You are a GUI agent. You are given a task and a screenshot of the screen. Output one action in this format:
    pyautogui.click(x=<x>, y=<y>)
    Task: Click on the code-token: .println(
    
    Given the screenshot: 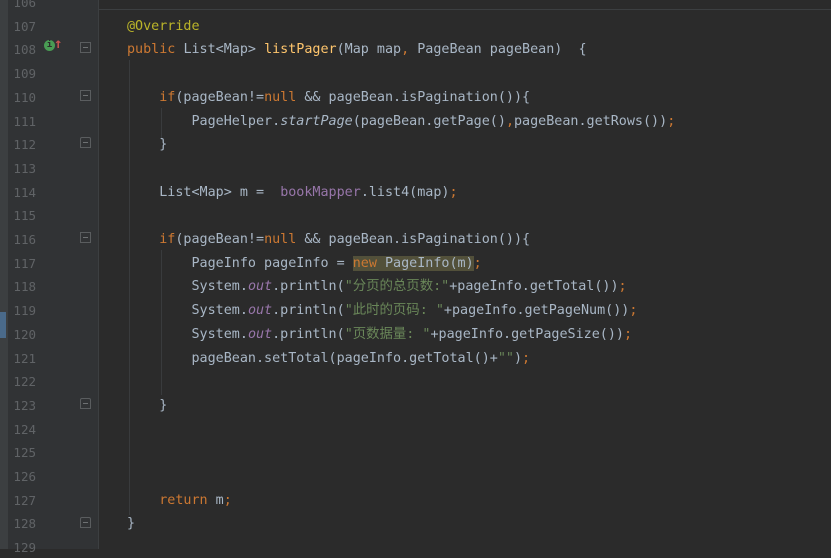 What is the action you would take?
    pyautogui.click(x=308, y=334)
    